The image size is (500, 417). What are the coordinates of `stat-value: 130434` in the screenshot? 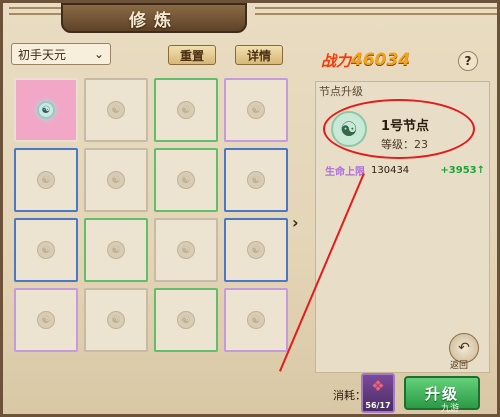 It's located at (390, 170).